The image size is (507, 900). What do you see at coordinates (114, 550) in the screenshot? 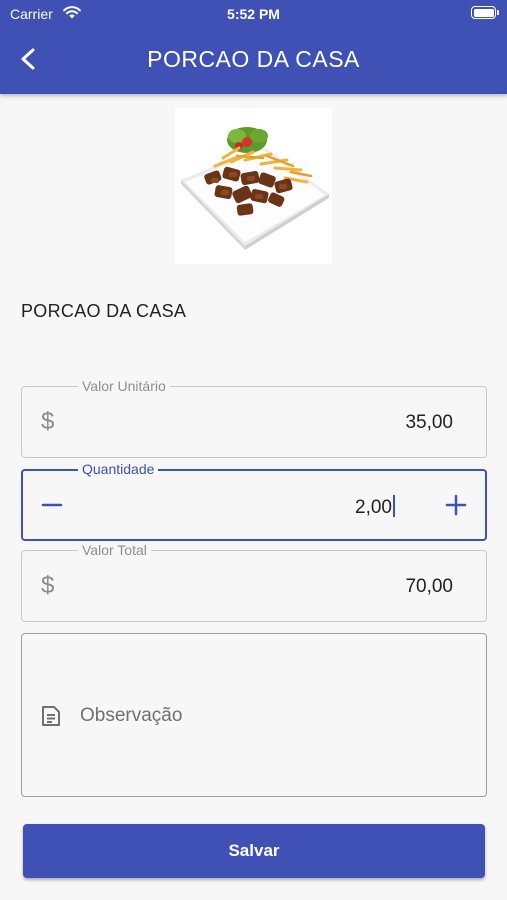
I see `total-label: Valor Total` at bounding box center [114, 550].